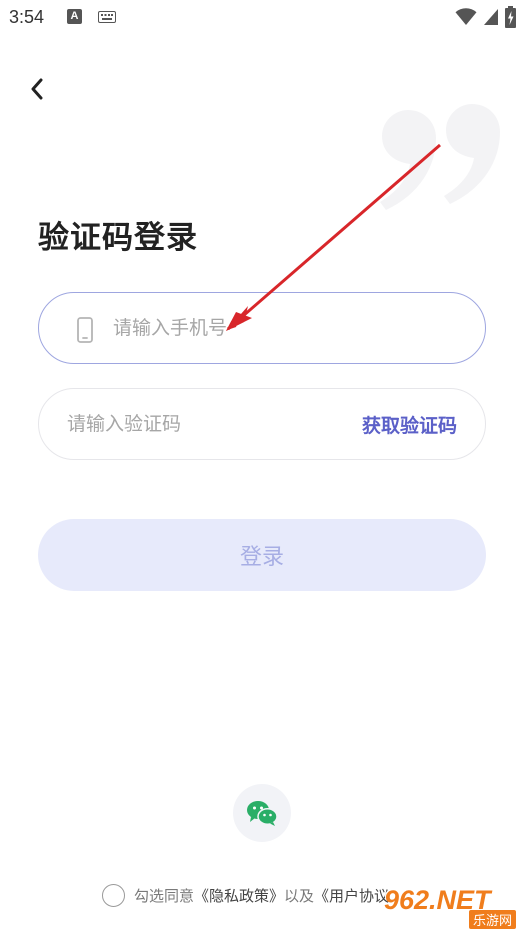 This screenshot has height=933, width=524. Describe the element at coordinates (440, 157) in the screenshot. I see `quote-mark-icon` at that location.